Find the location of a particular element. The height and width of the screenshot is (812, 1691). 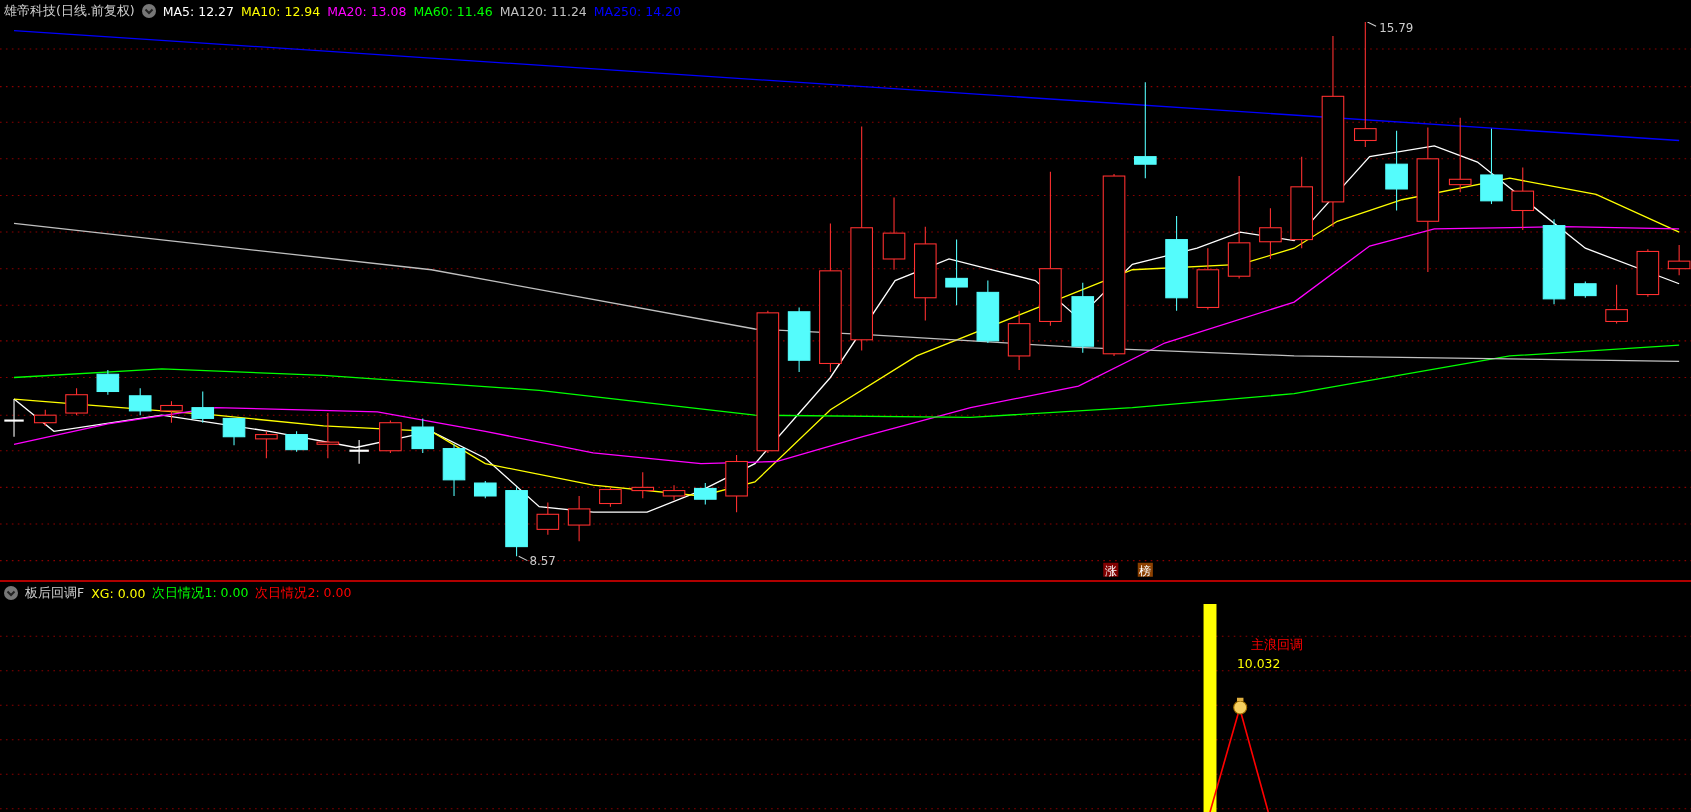

signal-badge: 涨 is located at coordinates (1111, 570).